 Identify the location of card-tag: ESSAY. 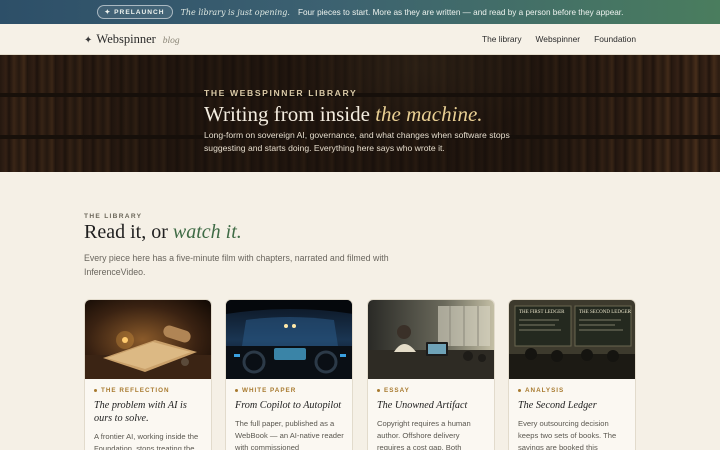
(393, 390).